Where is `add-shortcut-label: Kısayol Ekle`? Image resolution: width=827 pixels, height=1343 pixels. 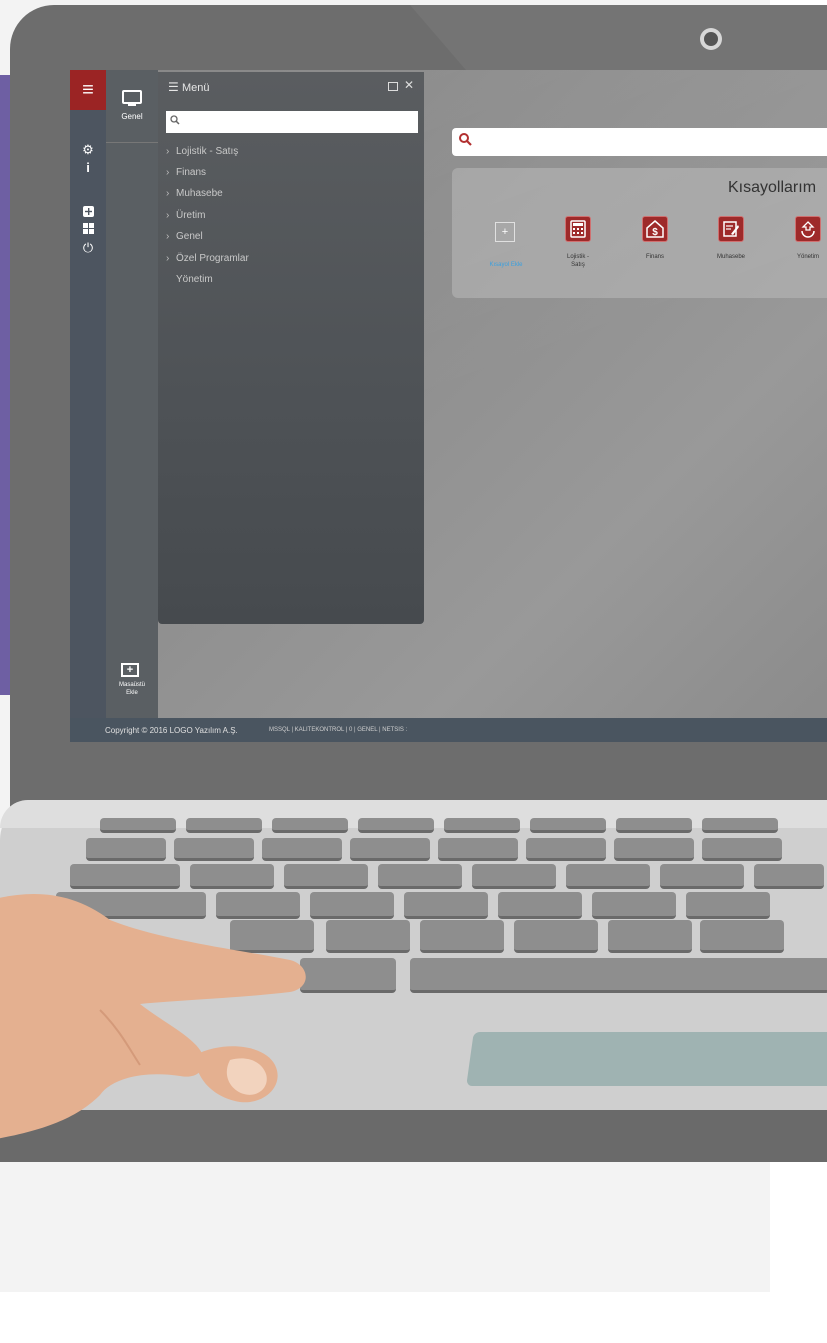 add-shortcut-label: Kısayol Ekle is located at coordinates (506, 265).